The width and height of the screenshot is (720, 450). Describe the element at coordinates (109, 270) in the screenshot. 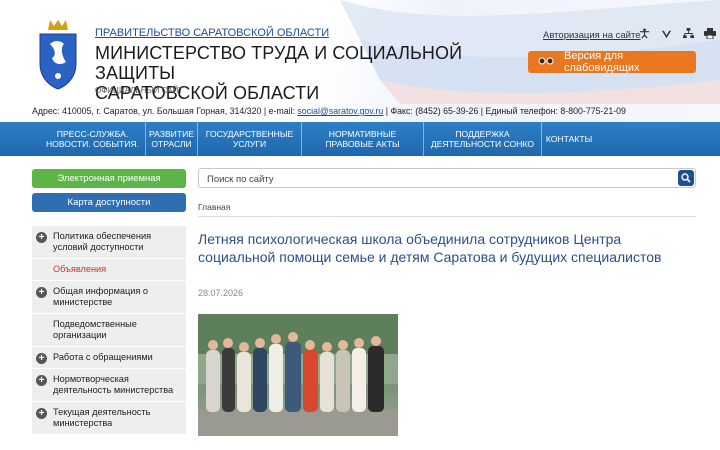

I see `sidebar-item-announcements: Объявления` at that location.